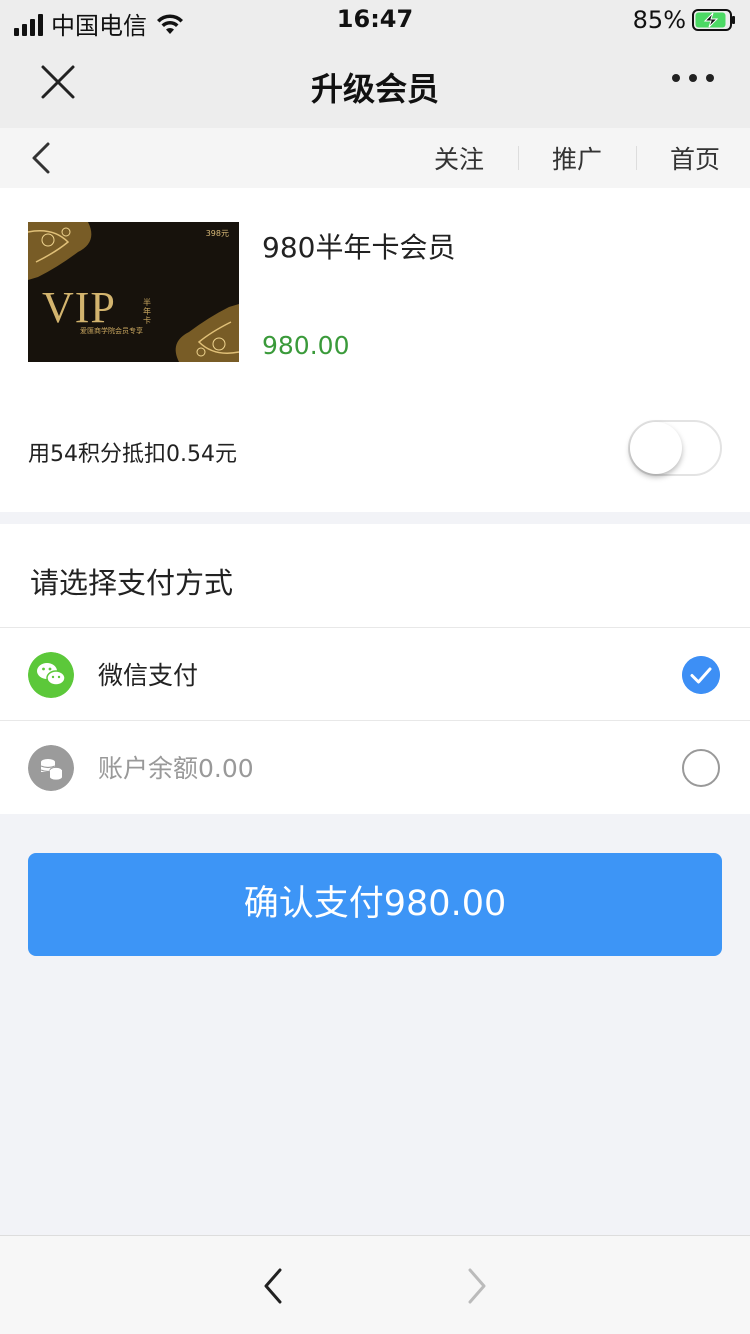 Image resolution: width=750 pixels, height=1334 pixels. Describe the element at coordinates (217, 233) in the screenshot. I see `card-price-label: 398元` at that location.